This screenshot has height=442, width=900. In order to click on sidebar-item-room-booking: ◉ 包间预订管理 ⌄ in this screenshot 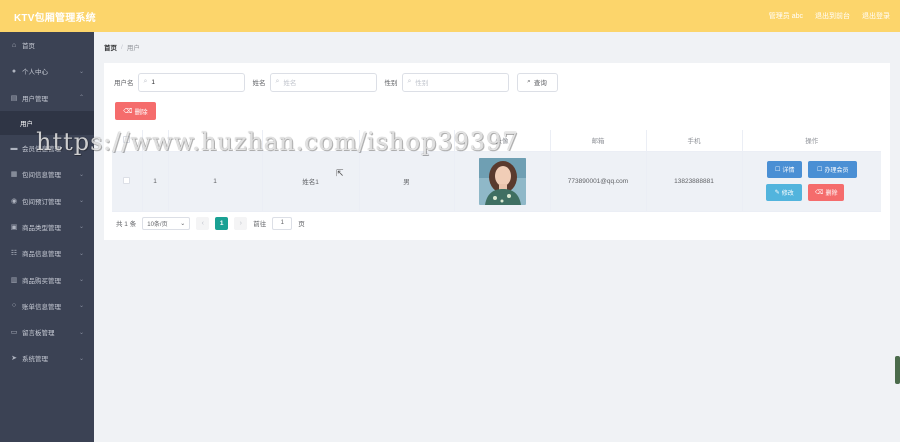, I will do `click(47, 200)`.